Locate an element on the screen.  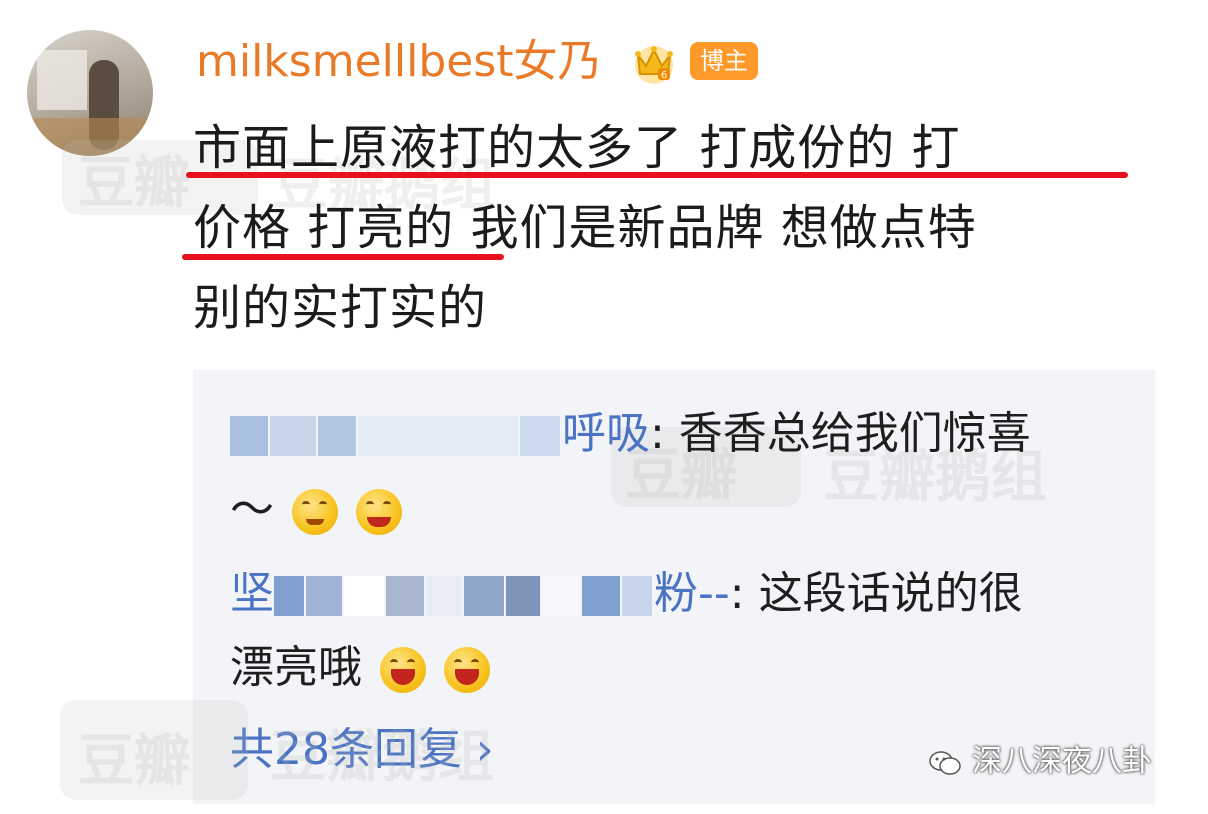
reply-1-line-2: ～ is located at coordinates (316, 510).